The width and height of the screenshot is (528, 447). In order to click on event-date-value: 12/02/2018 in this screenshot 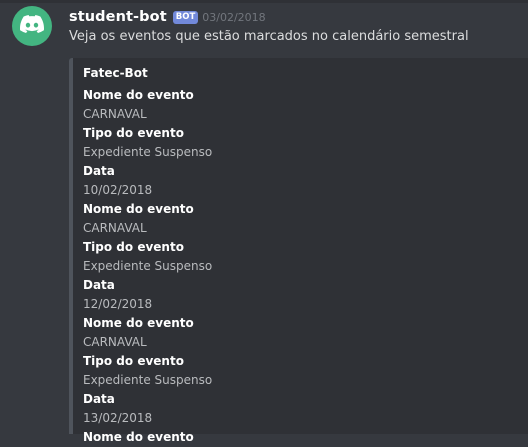, I will do `click(118, 304)`.